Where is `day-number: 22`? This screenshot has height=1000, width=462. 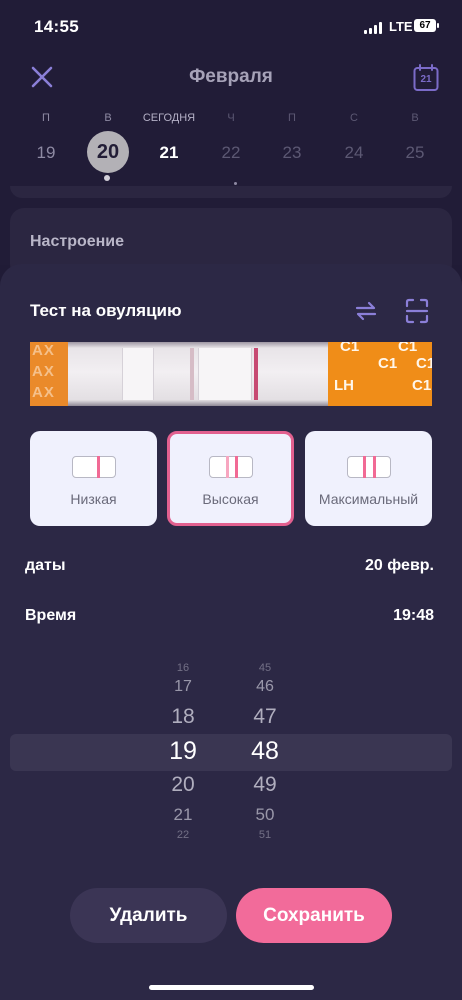 day-number: 22 is located at coordinates (231, 152).